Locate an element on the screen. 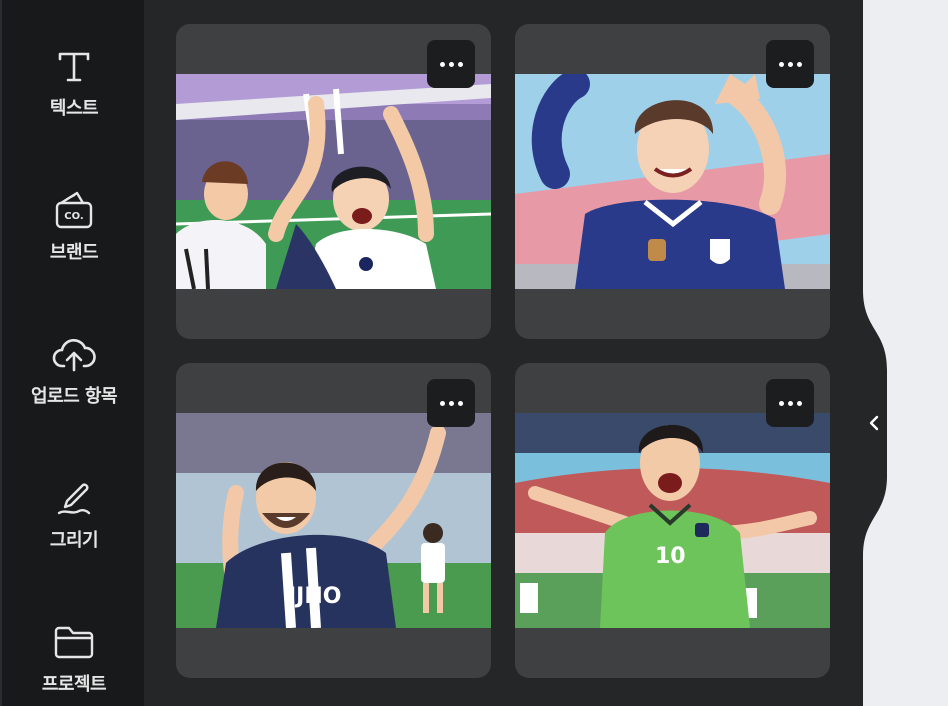 The height and width of the screenshot is (706, 948). sidebar-item-label: 업로드 항목 is located at coordinates (74, 396).